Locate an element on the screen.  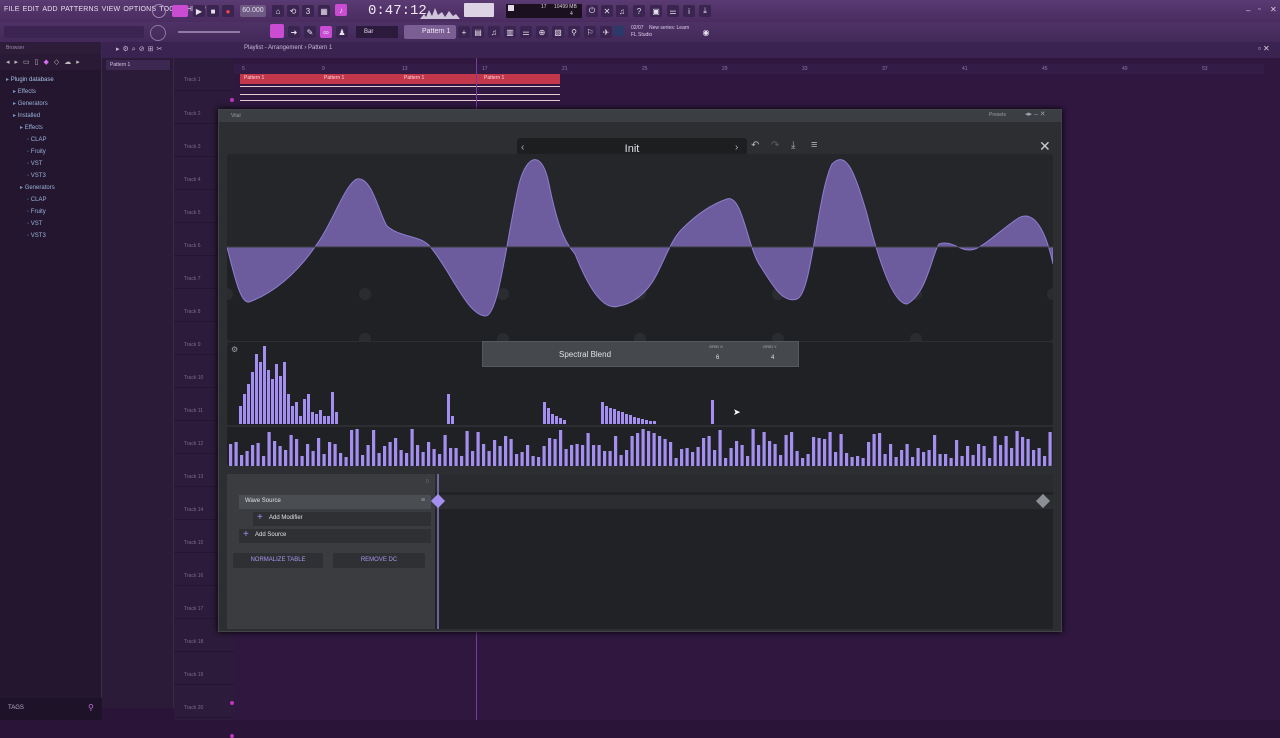
refresh-icon: ☁ is located at coordinates (67, 62).